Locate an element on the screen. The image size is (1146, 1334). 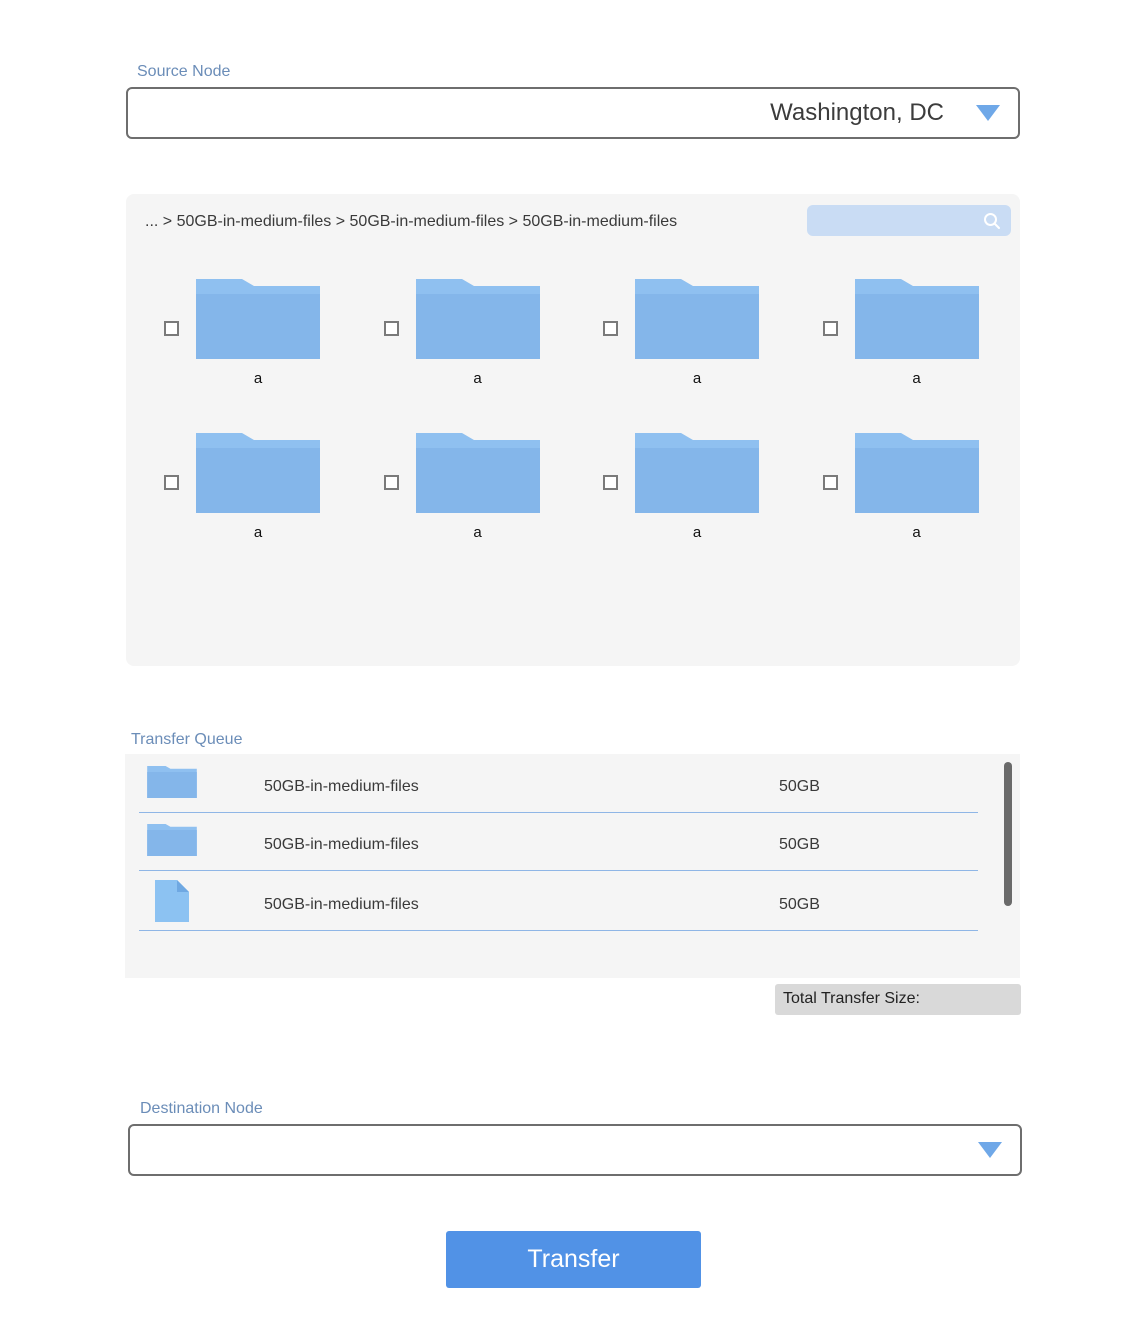
queue-scrollbar is located at coordinates (1008, 834).